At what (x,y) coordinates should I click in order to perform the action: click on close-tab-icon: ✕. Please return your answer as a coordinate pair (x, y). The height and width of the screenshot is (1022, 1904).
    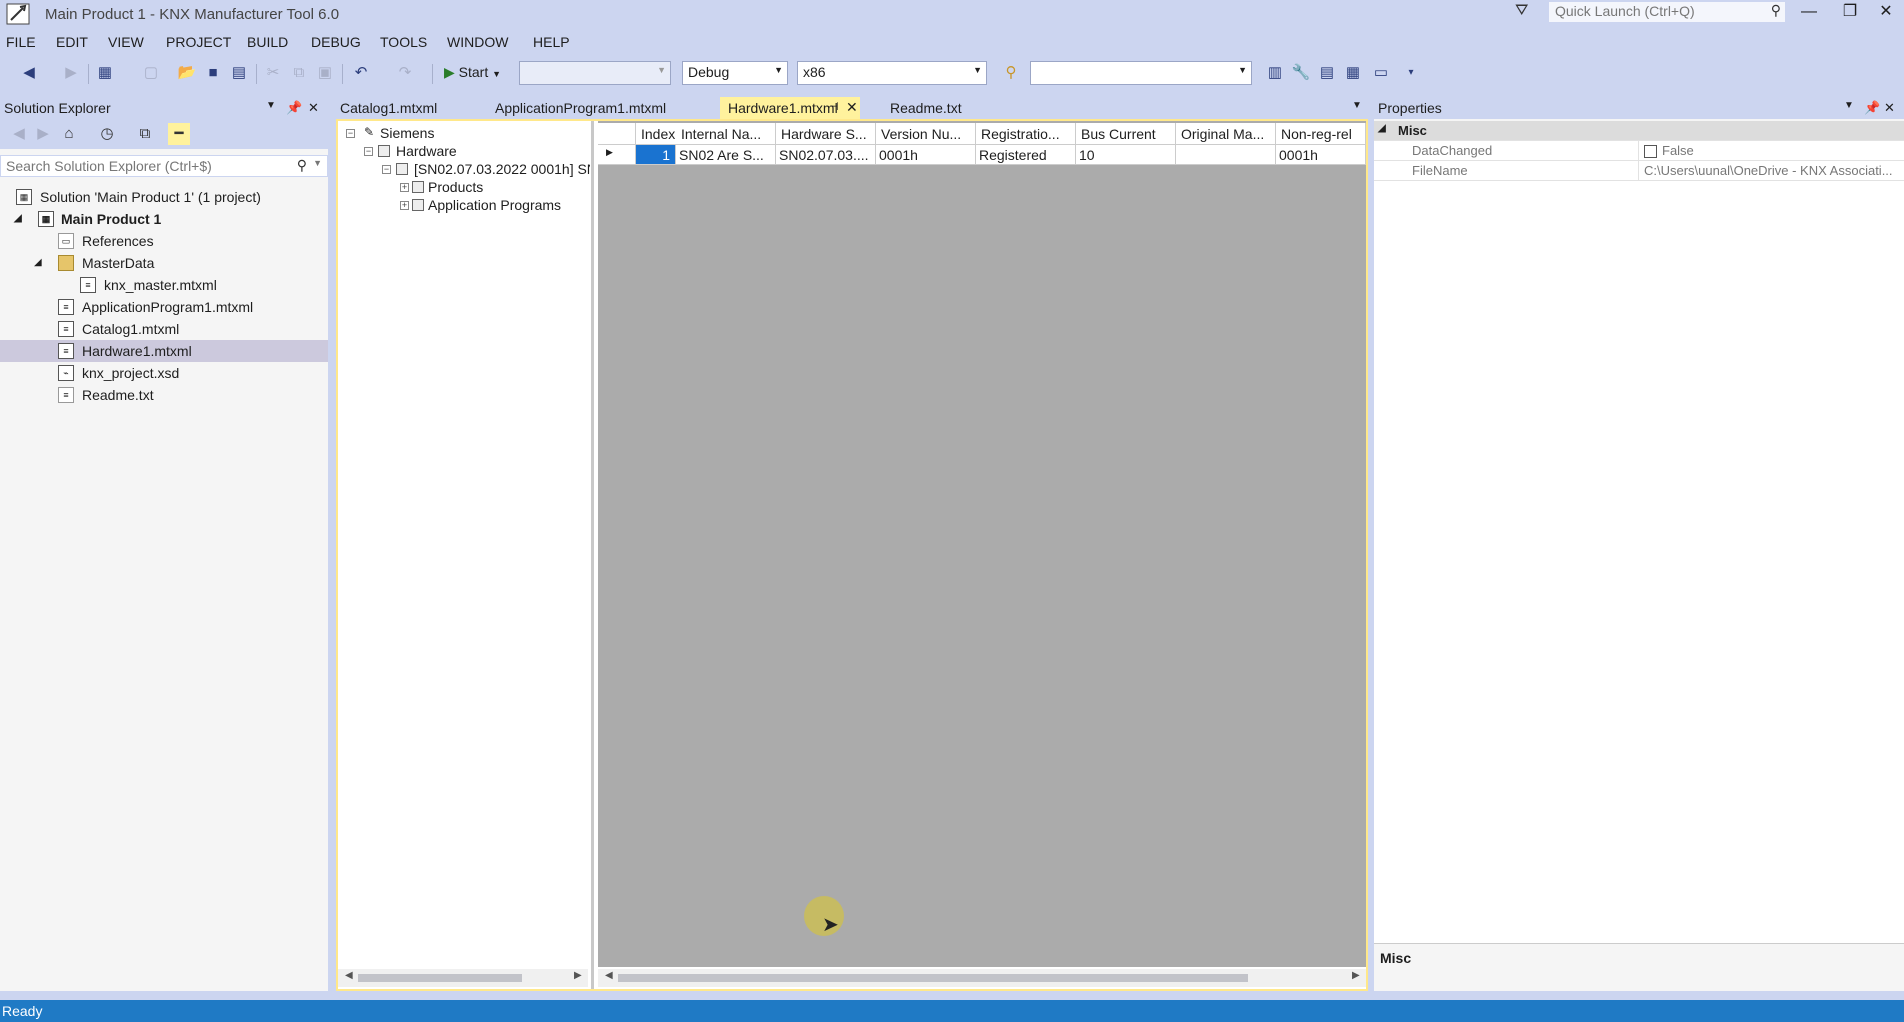
    Looking at the image, I should click on (852, 107).